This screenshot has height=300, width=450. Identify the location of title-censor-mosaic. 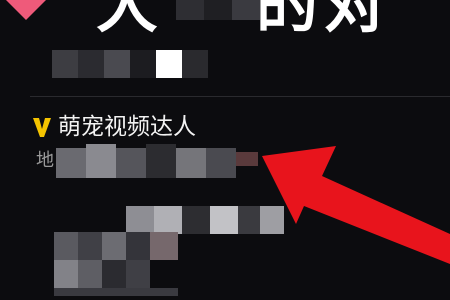
(218, 10).